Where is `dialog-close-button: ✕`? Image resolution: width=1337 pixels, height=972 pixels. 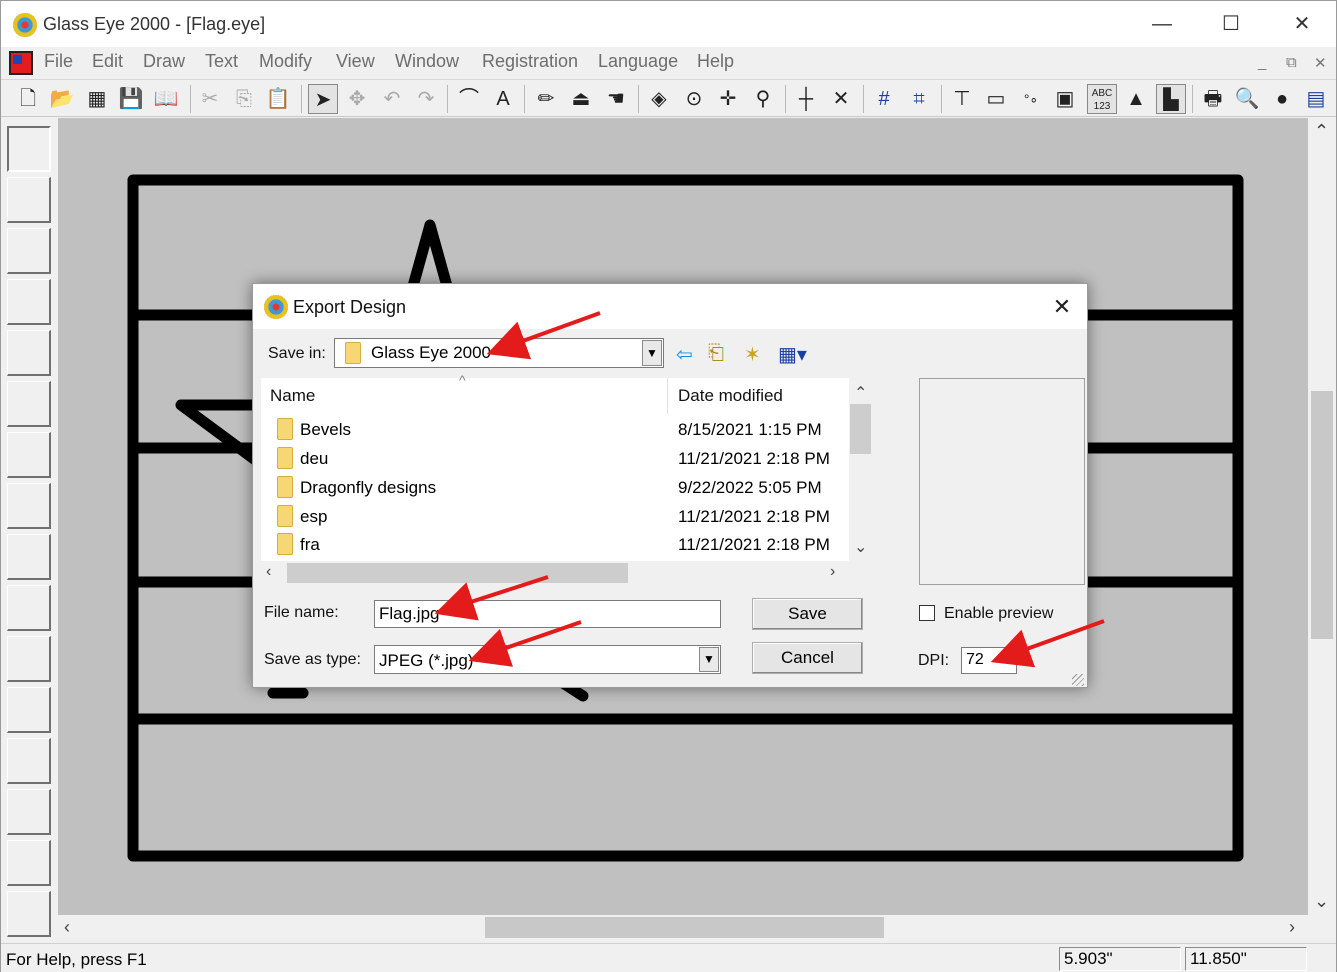 dialog-close-button: ✕ is located at coordinates (1062, 307).